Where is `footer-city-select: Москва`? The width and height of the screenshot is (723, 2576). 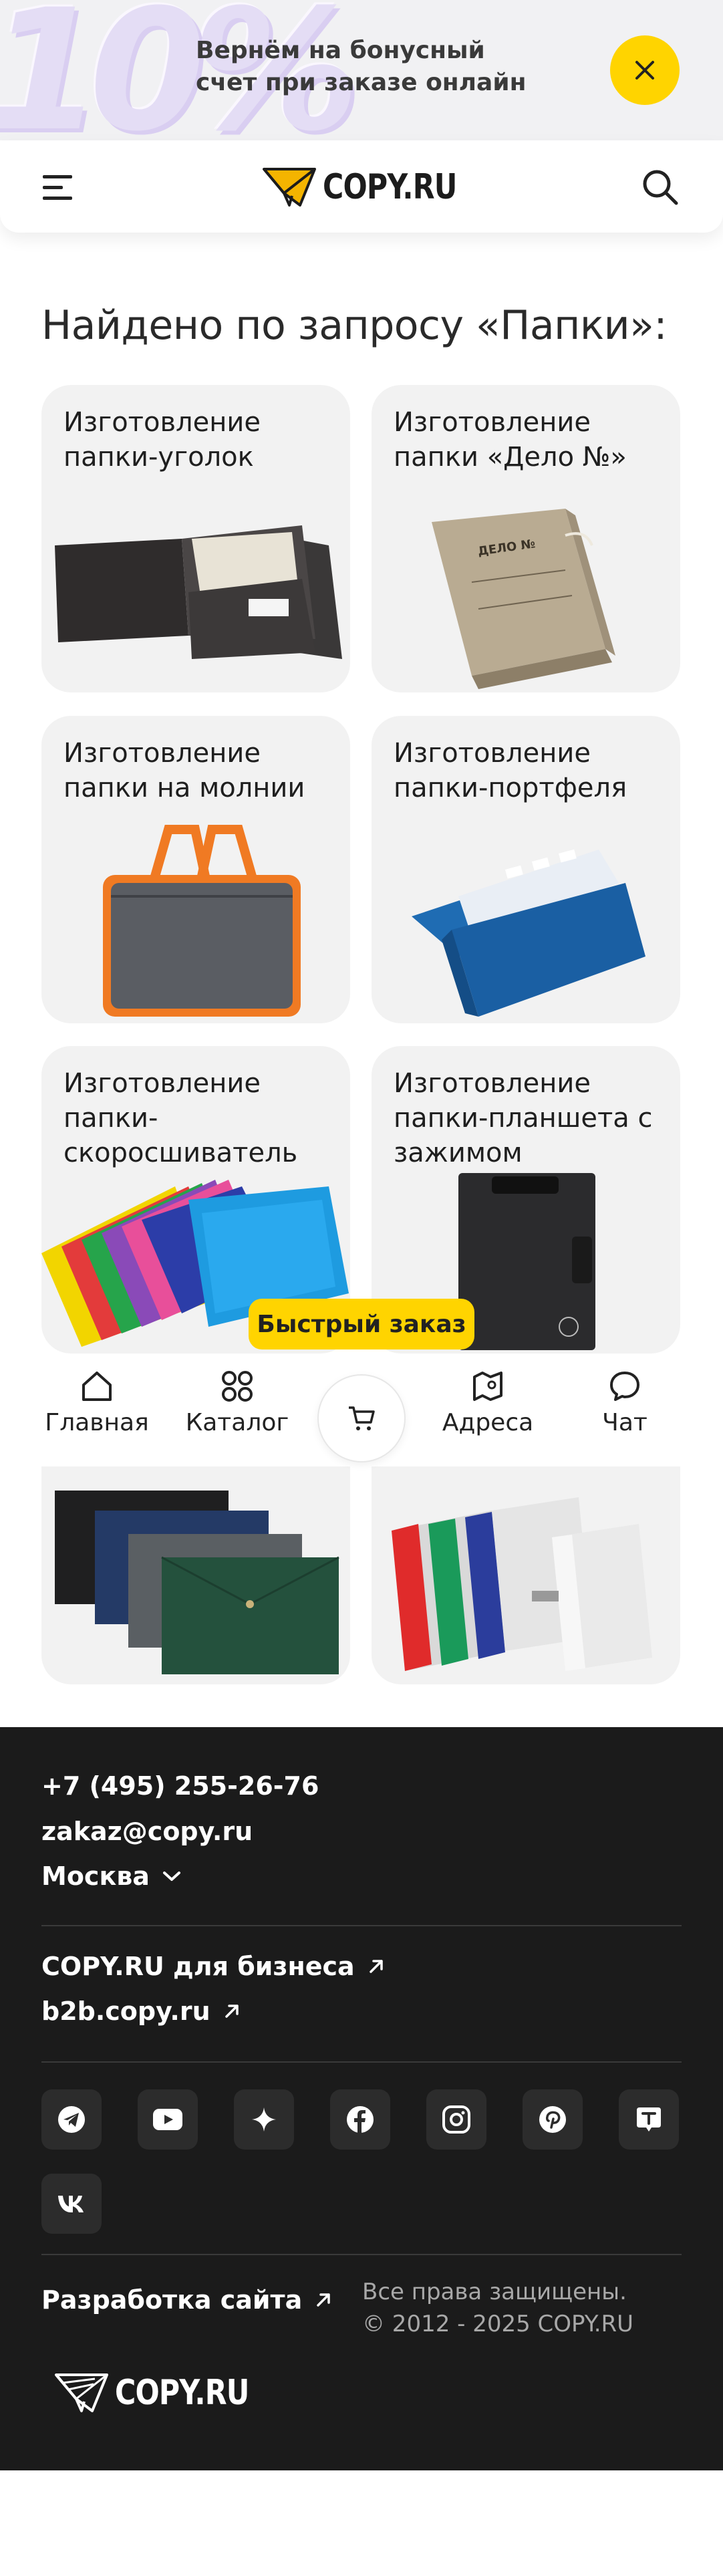 footer-city-select: Москва is located at coordinates (112, 1876).